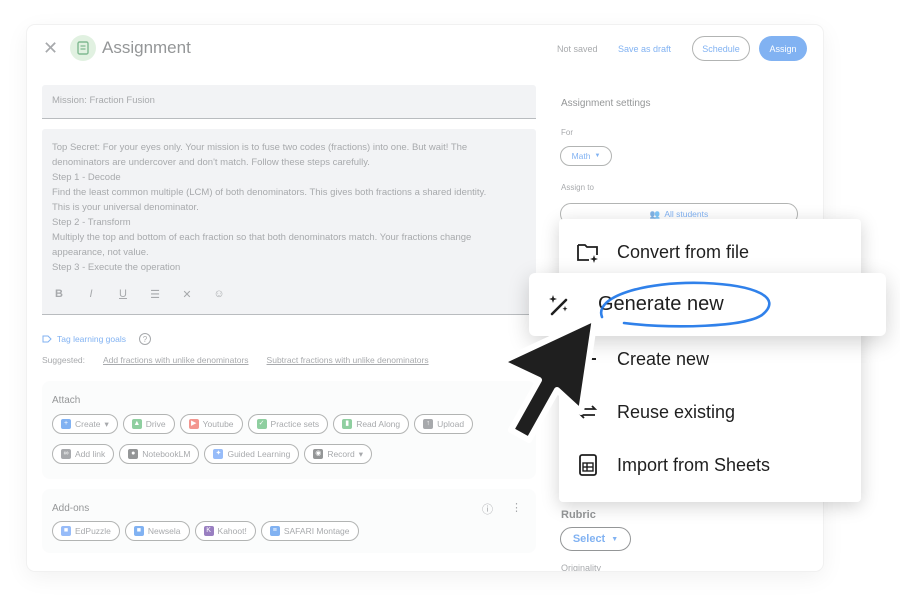 This screenshot has height=600, width=900. Describe the element at coordinates (783, 48) in the screenshot. I see `assign-button: Assign` at that location.